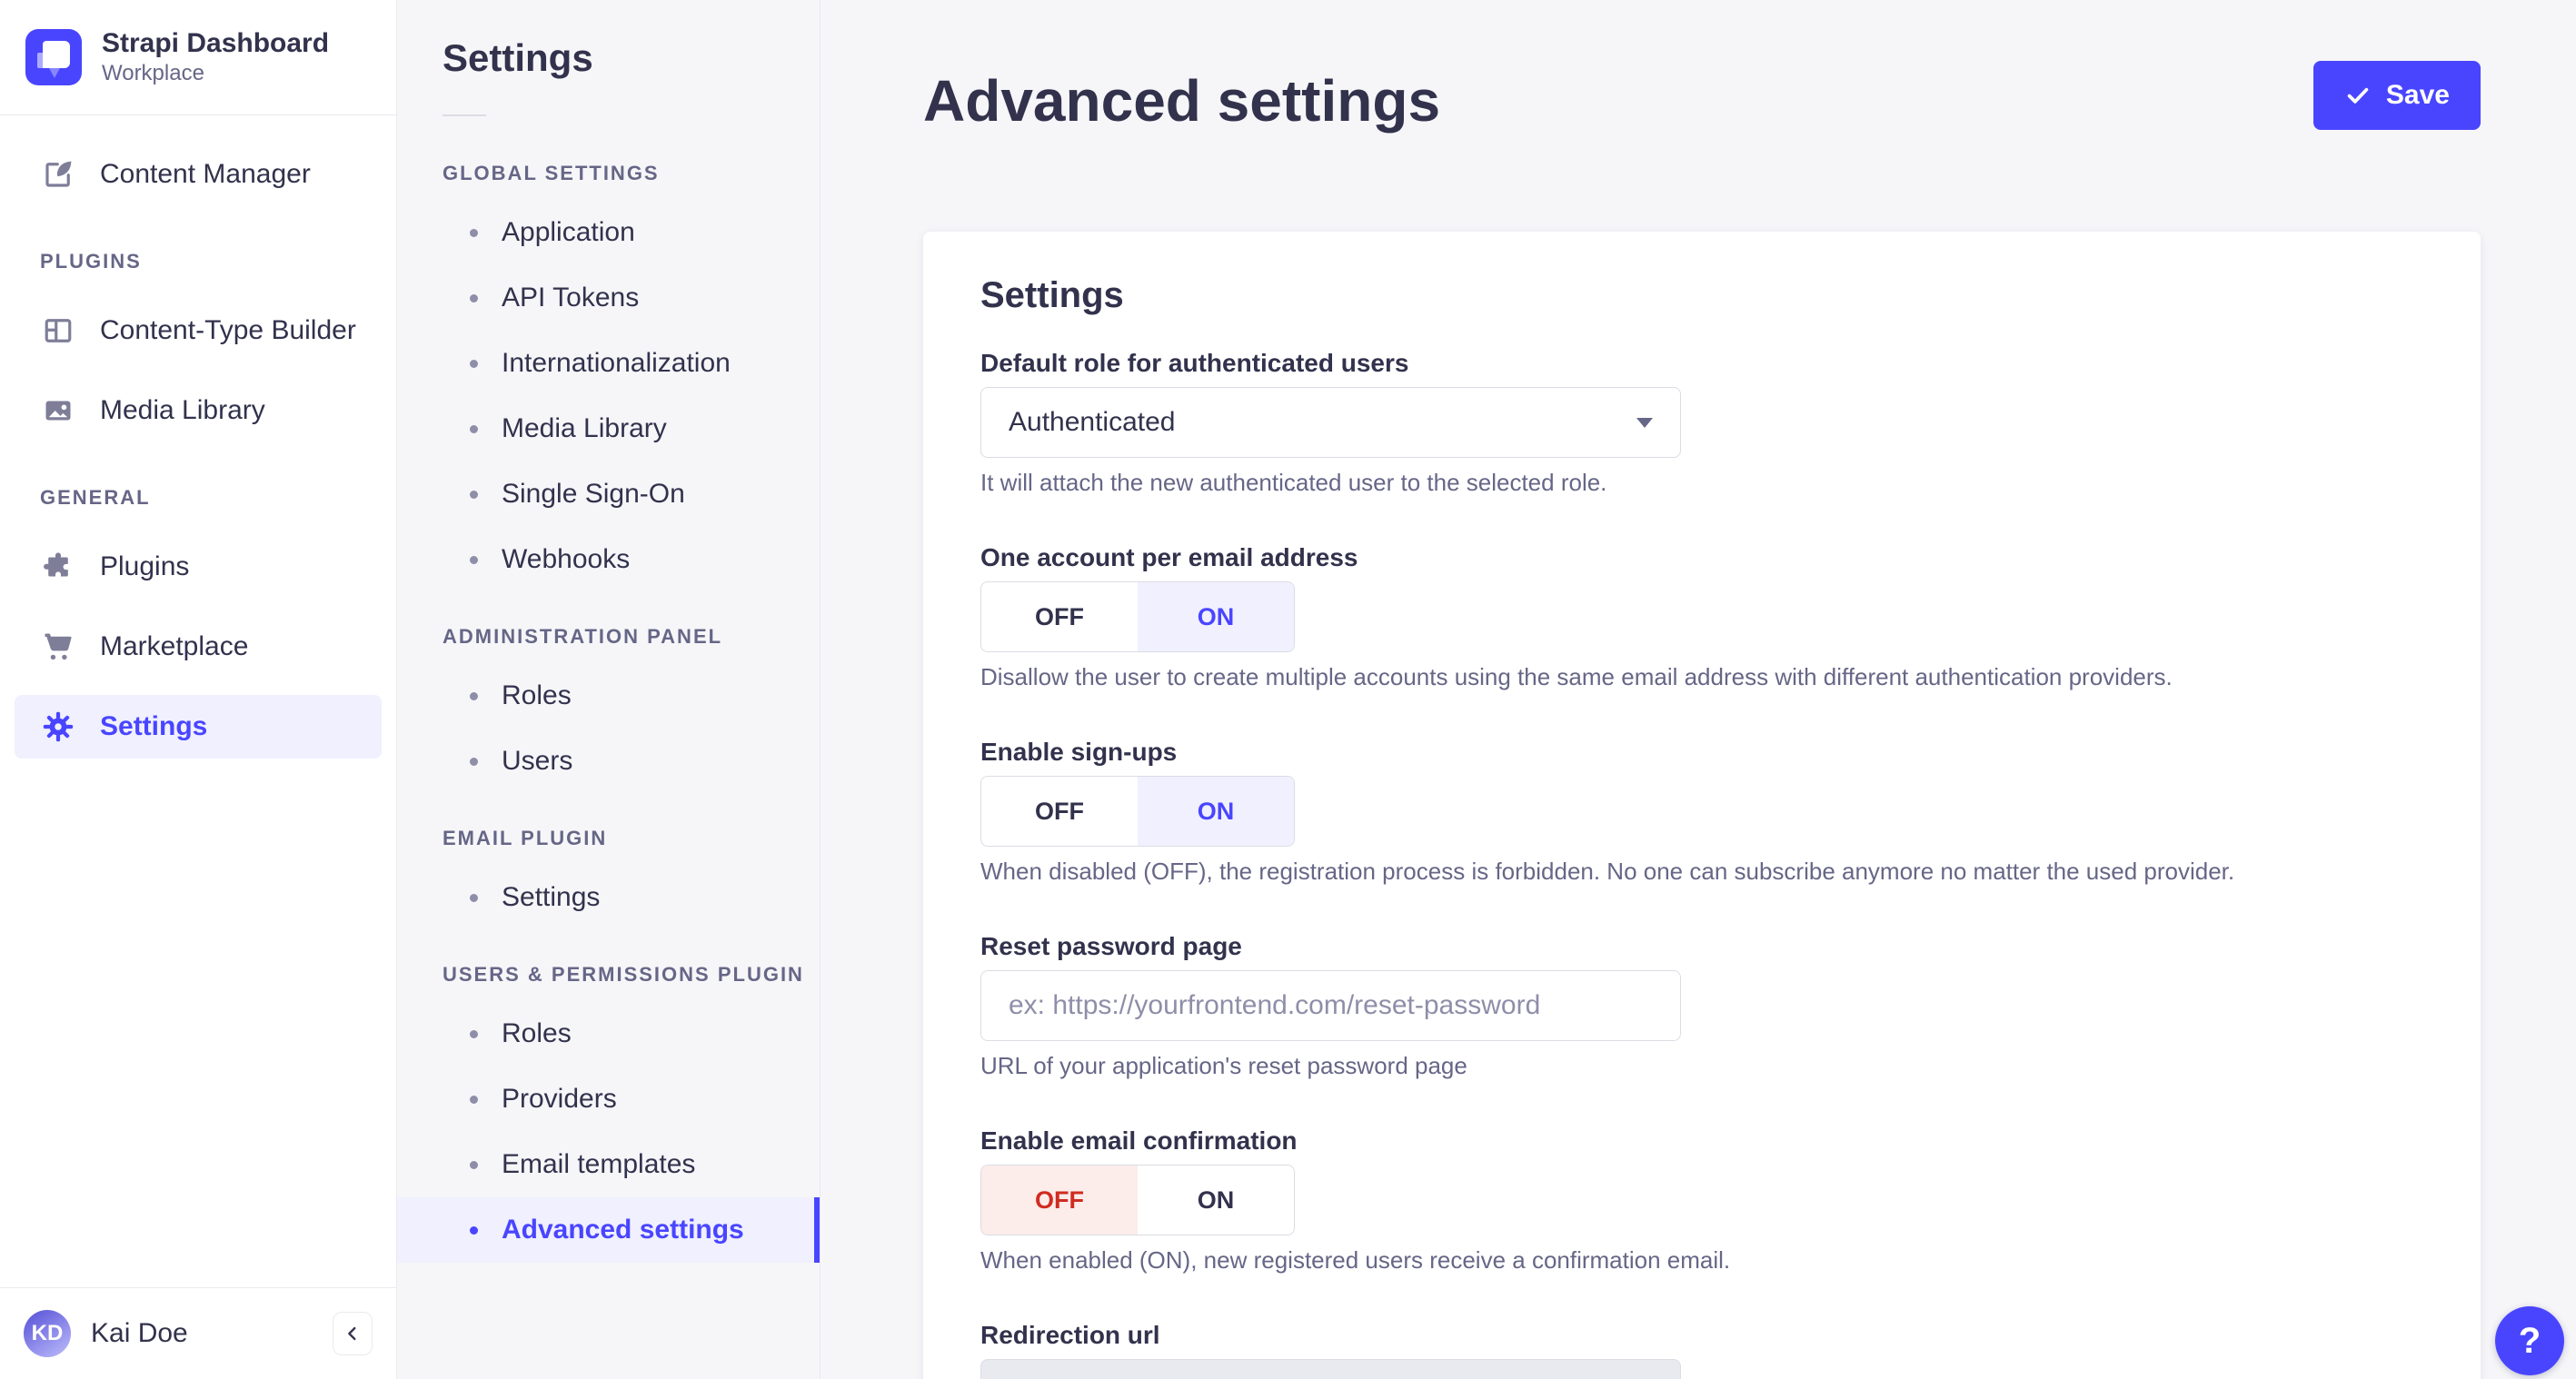 The image size is (2576, 1379). I want to click on subnav-item-label: Email templates, so click(599, 1164).